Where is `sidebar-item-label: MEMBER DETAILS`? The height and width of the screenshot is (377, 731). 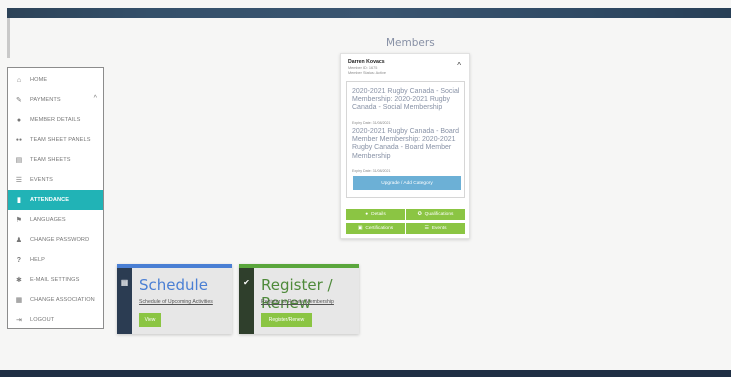
sidebar-item-label: MEMBER DETAILS is located at coordinates (55, 120).